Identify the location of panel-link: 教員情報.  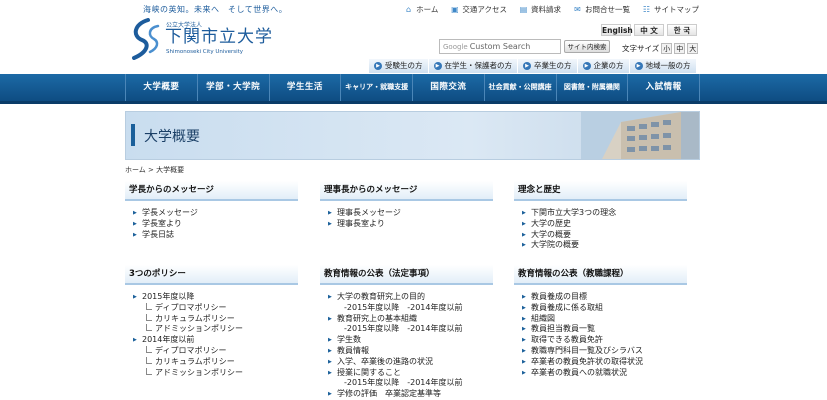
(410, 351).